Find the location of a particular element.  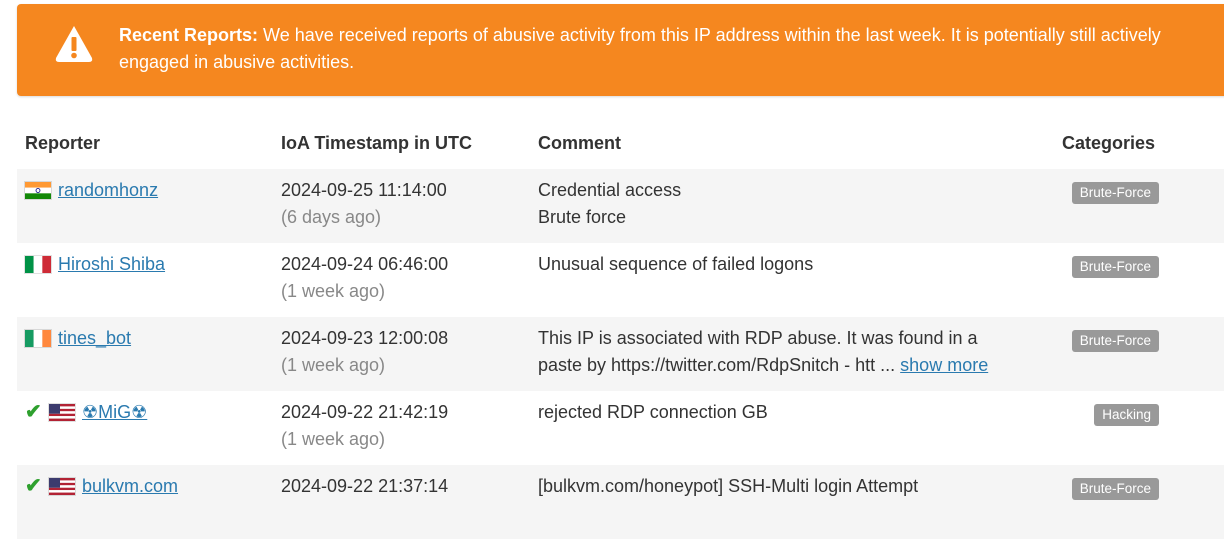

header-reporter: Reporter is located at coordinates (62, 143).